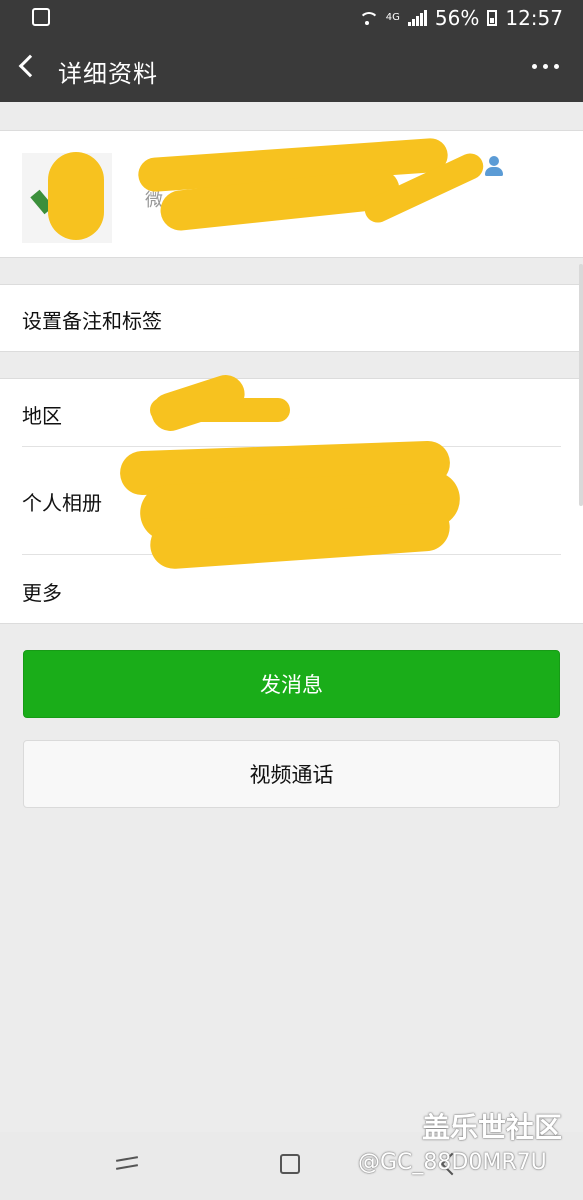 The height and width of the screenshot is (1200, 583). I want to click on contact-icon, so click(494, 166).